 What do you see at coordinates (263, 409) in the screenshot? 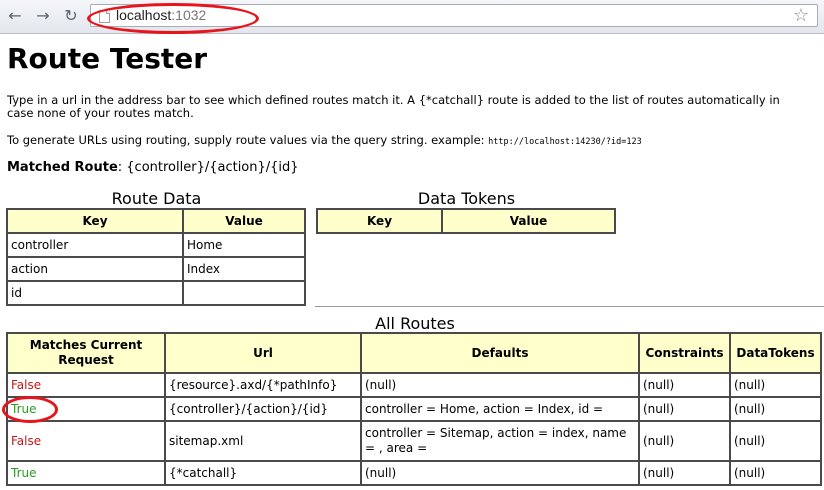
I see `url-cell: {controller}/{action}/{id}` at bounding box center [263, 409].